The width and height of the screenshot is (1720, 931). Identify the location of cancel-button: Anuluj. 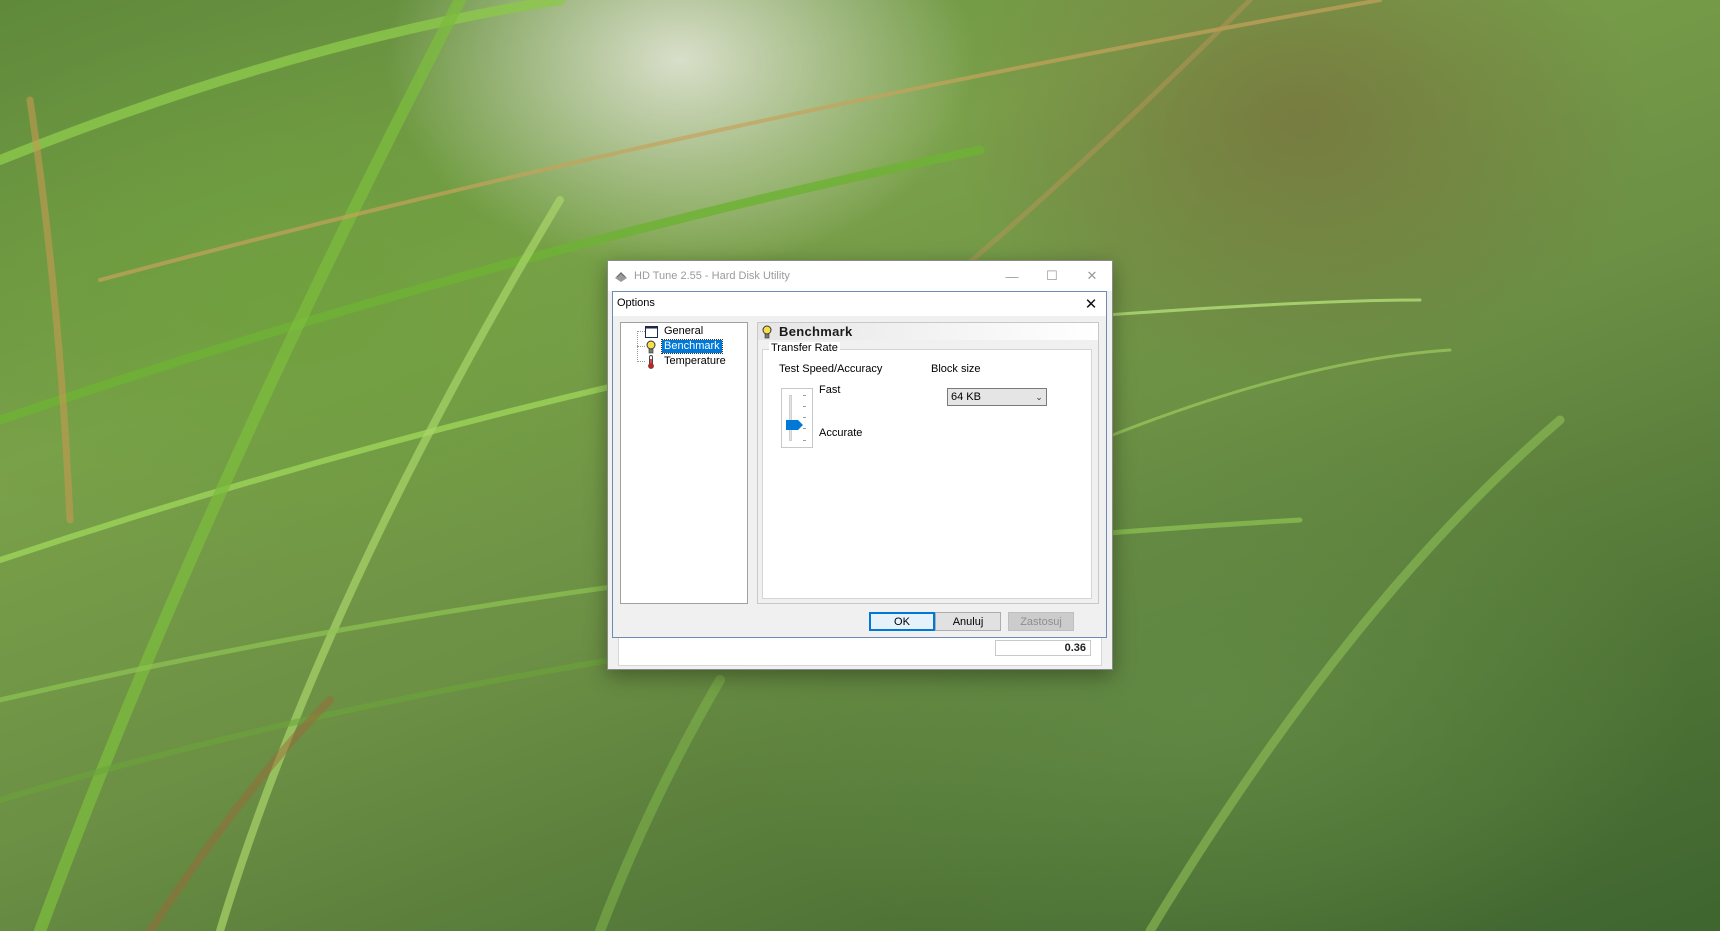
(968, 621).